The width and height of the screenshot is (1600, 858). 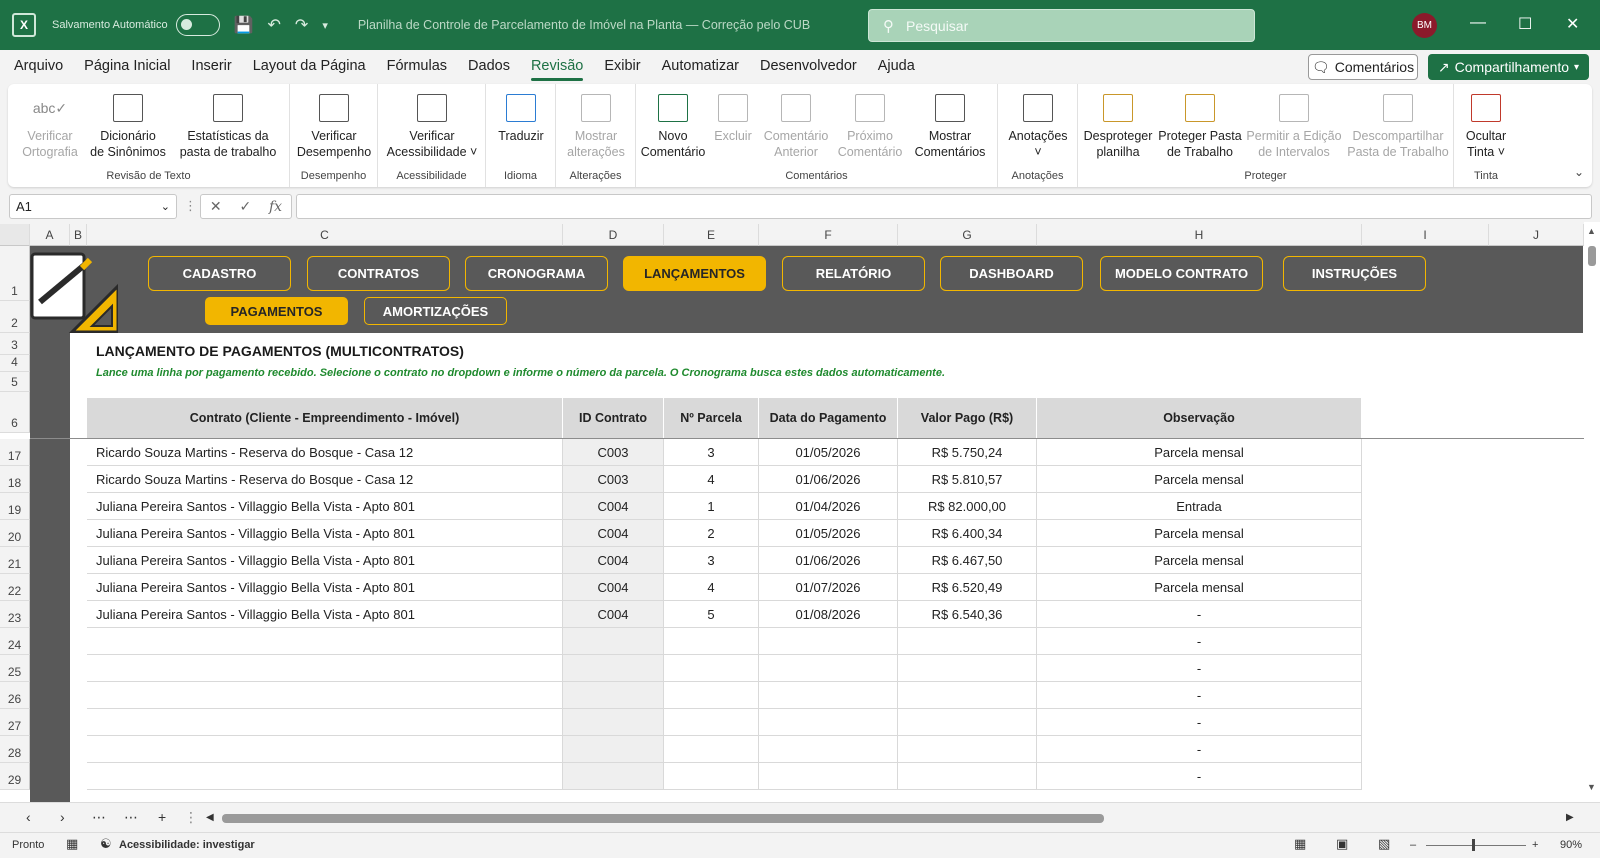 I want to click on notes-button: Anotações ˅, so click(x=1038, y=124).